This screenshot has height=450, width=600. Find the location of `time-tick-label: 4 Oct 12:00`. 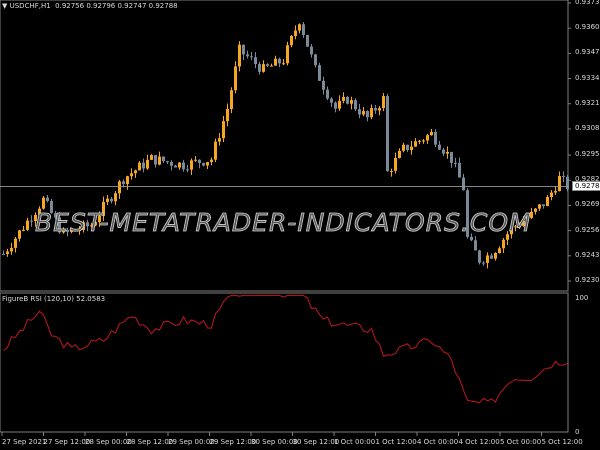

time-tick-label: 4 Oct 12:00 is located at coordinates (479, 442).